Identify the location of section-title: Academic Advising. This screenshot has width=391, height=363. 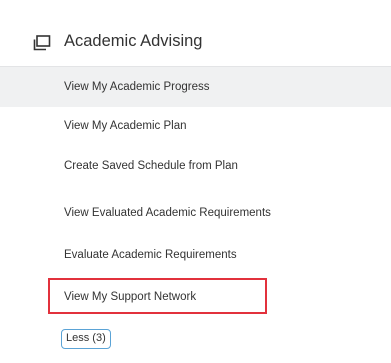
(133, 41).